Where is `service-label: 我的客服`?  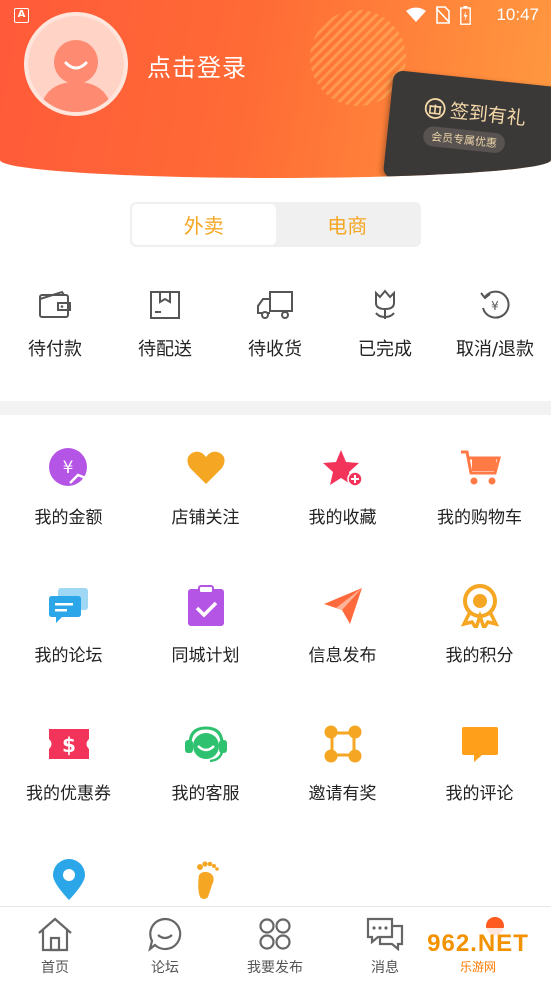
service-label: 我的客服 is located at coordinates (205, 794).